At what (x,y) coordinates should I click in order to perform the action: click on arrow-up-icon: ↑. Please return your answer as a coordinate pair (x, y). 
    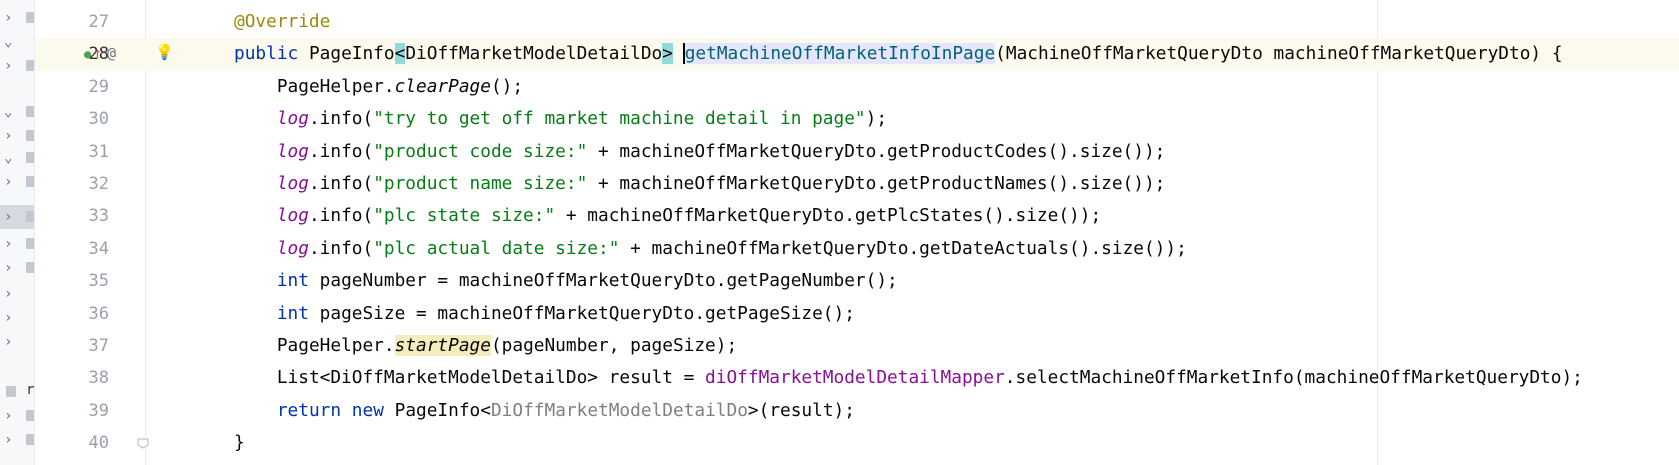
    Looking at the image, I should click on (97, 53).